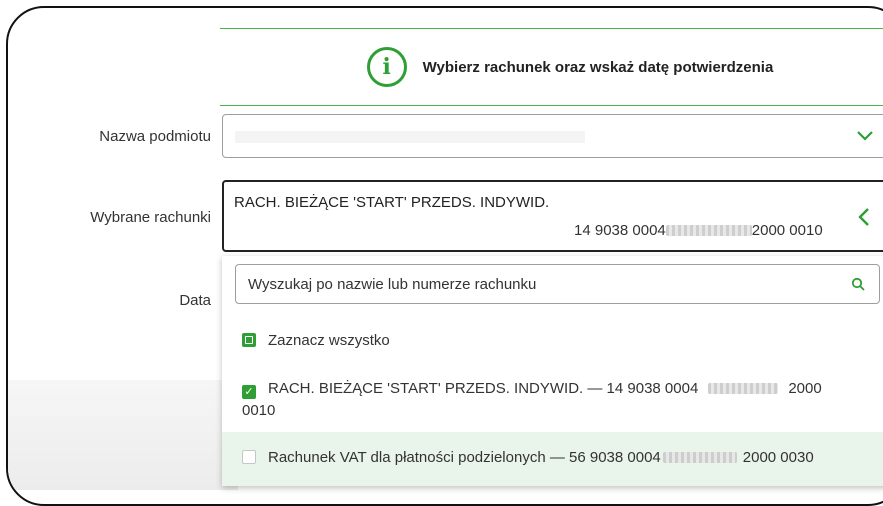 This screenshot has width=883, height=506. What do you see at coordinates (864, 217) in the screenshot?
I see `chevron-left-icon` at bounding box center [864, 217].